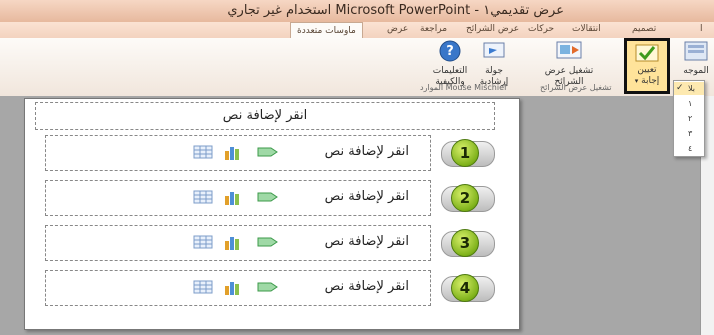 This screenshot has width=714, height=335. I want to click on dropdown-item-label: ٤, so click(690, 148).